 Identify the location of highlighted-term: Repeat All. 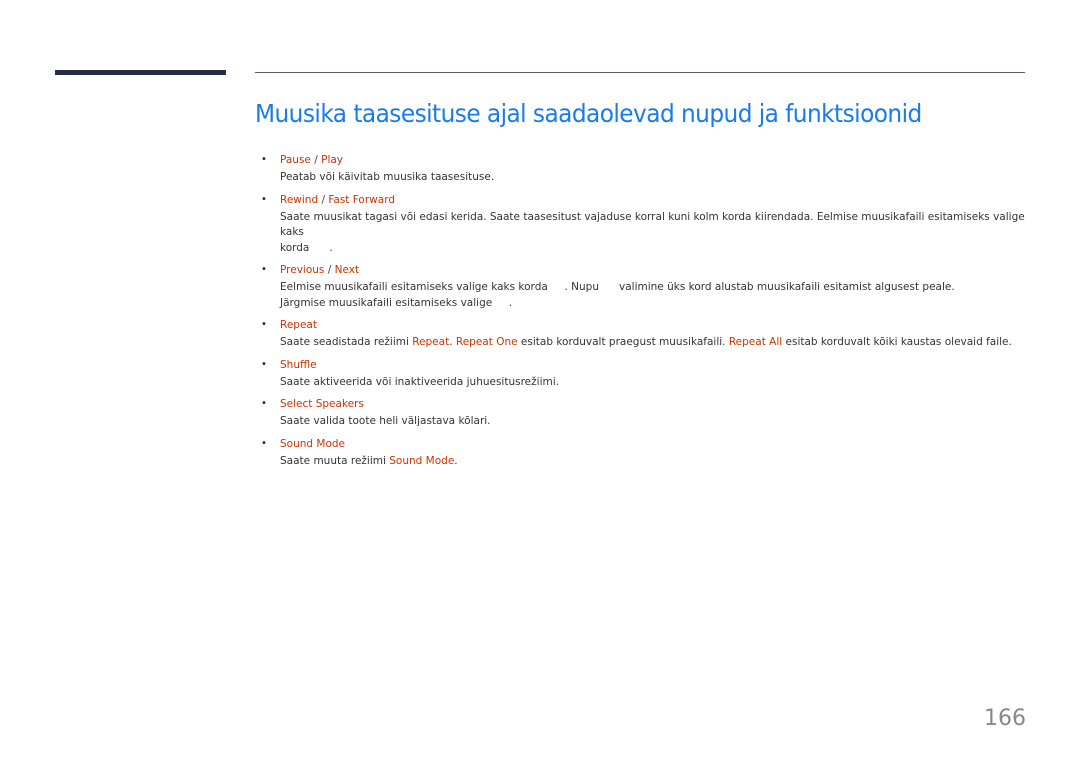
(755, 342).